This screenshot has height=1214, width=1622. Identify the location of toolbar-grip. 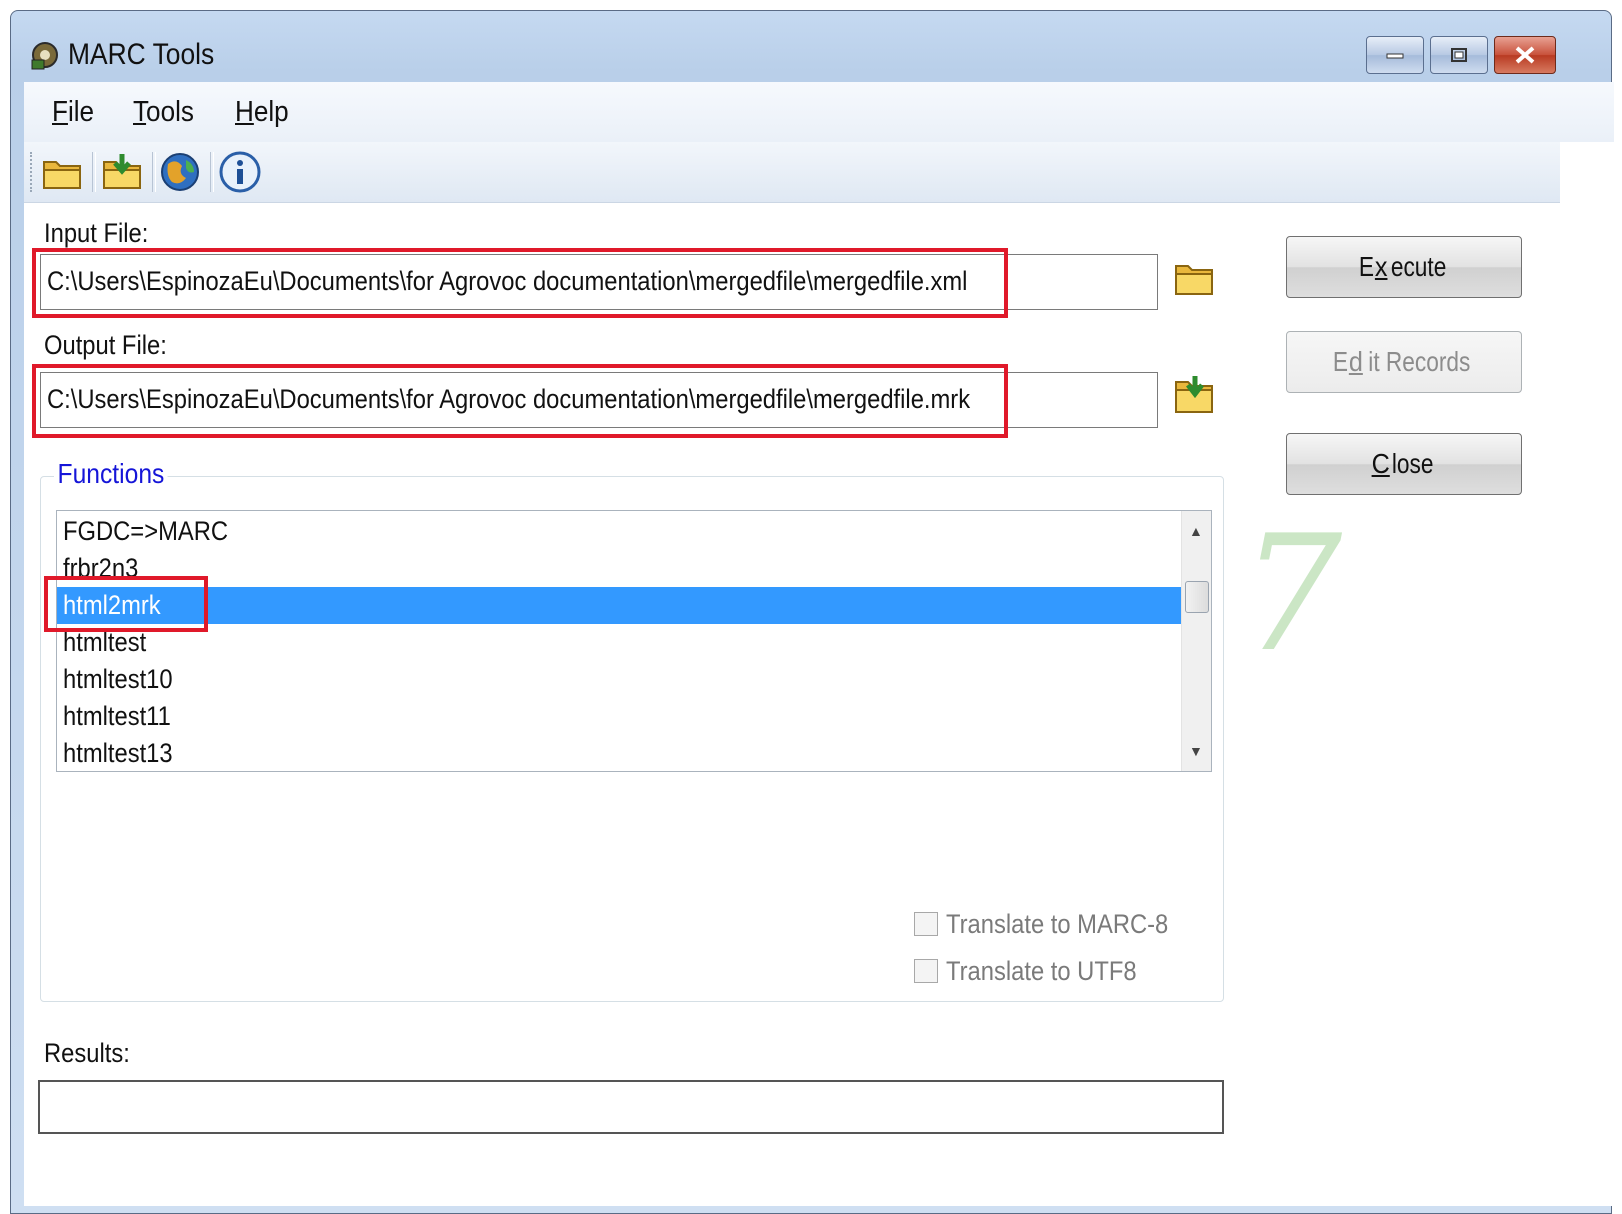
(33, 172).